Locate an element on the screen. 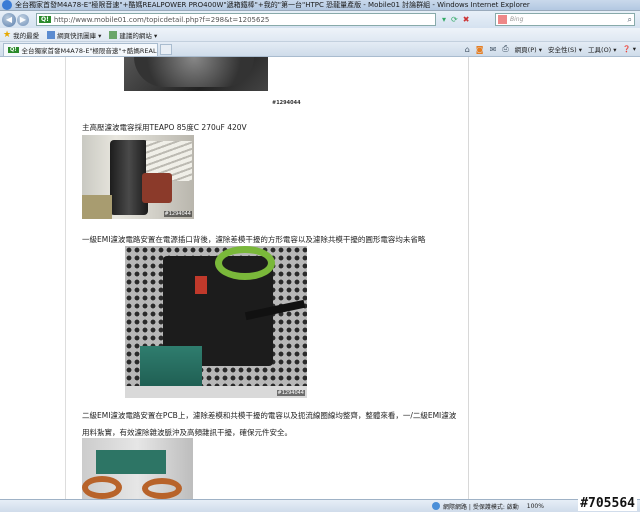 This screenshot has width=640, height=512. forward-button: ▶ is located at coordinates (23, 19).